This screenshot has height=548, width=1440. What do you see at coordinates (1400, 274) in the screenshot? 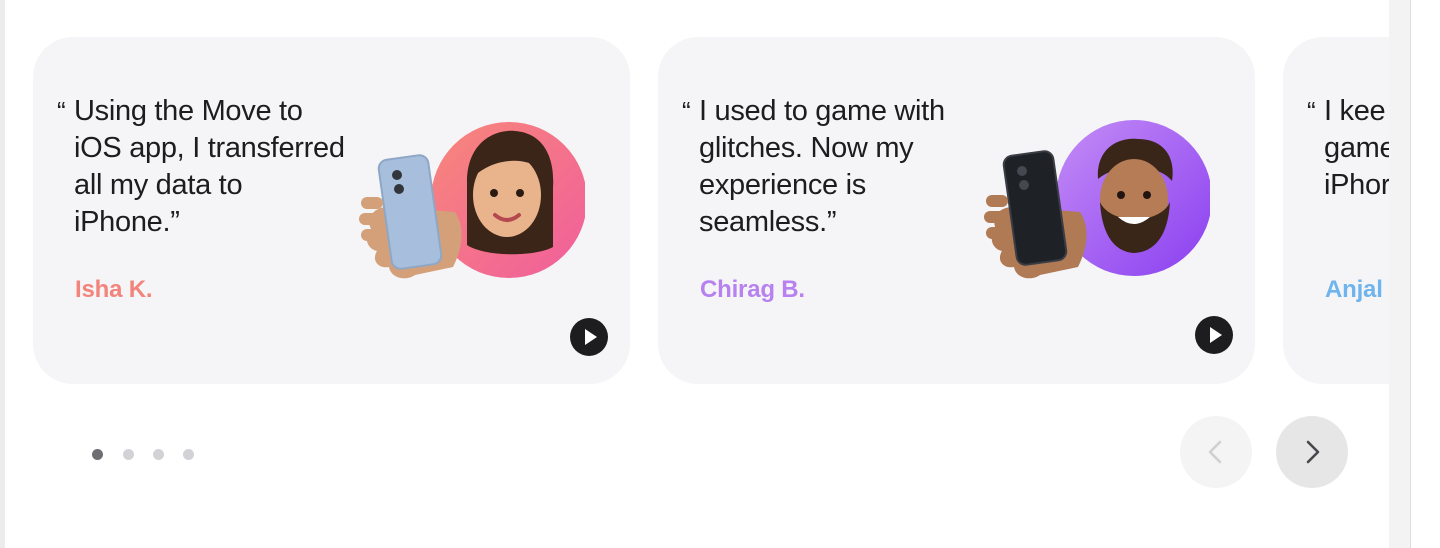
I see `scrollbar-gutter` at bounding box center [1400, 274].